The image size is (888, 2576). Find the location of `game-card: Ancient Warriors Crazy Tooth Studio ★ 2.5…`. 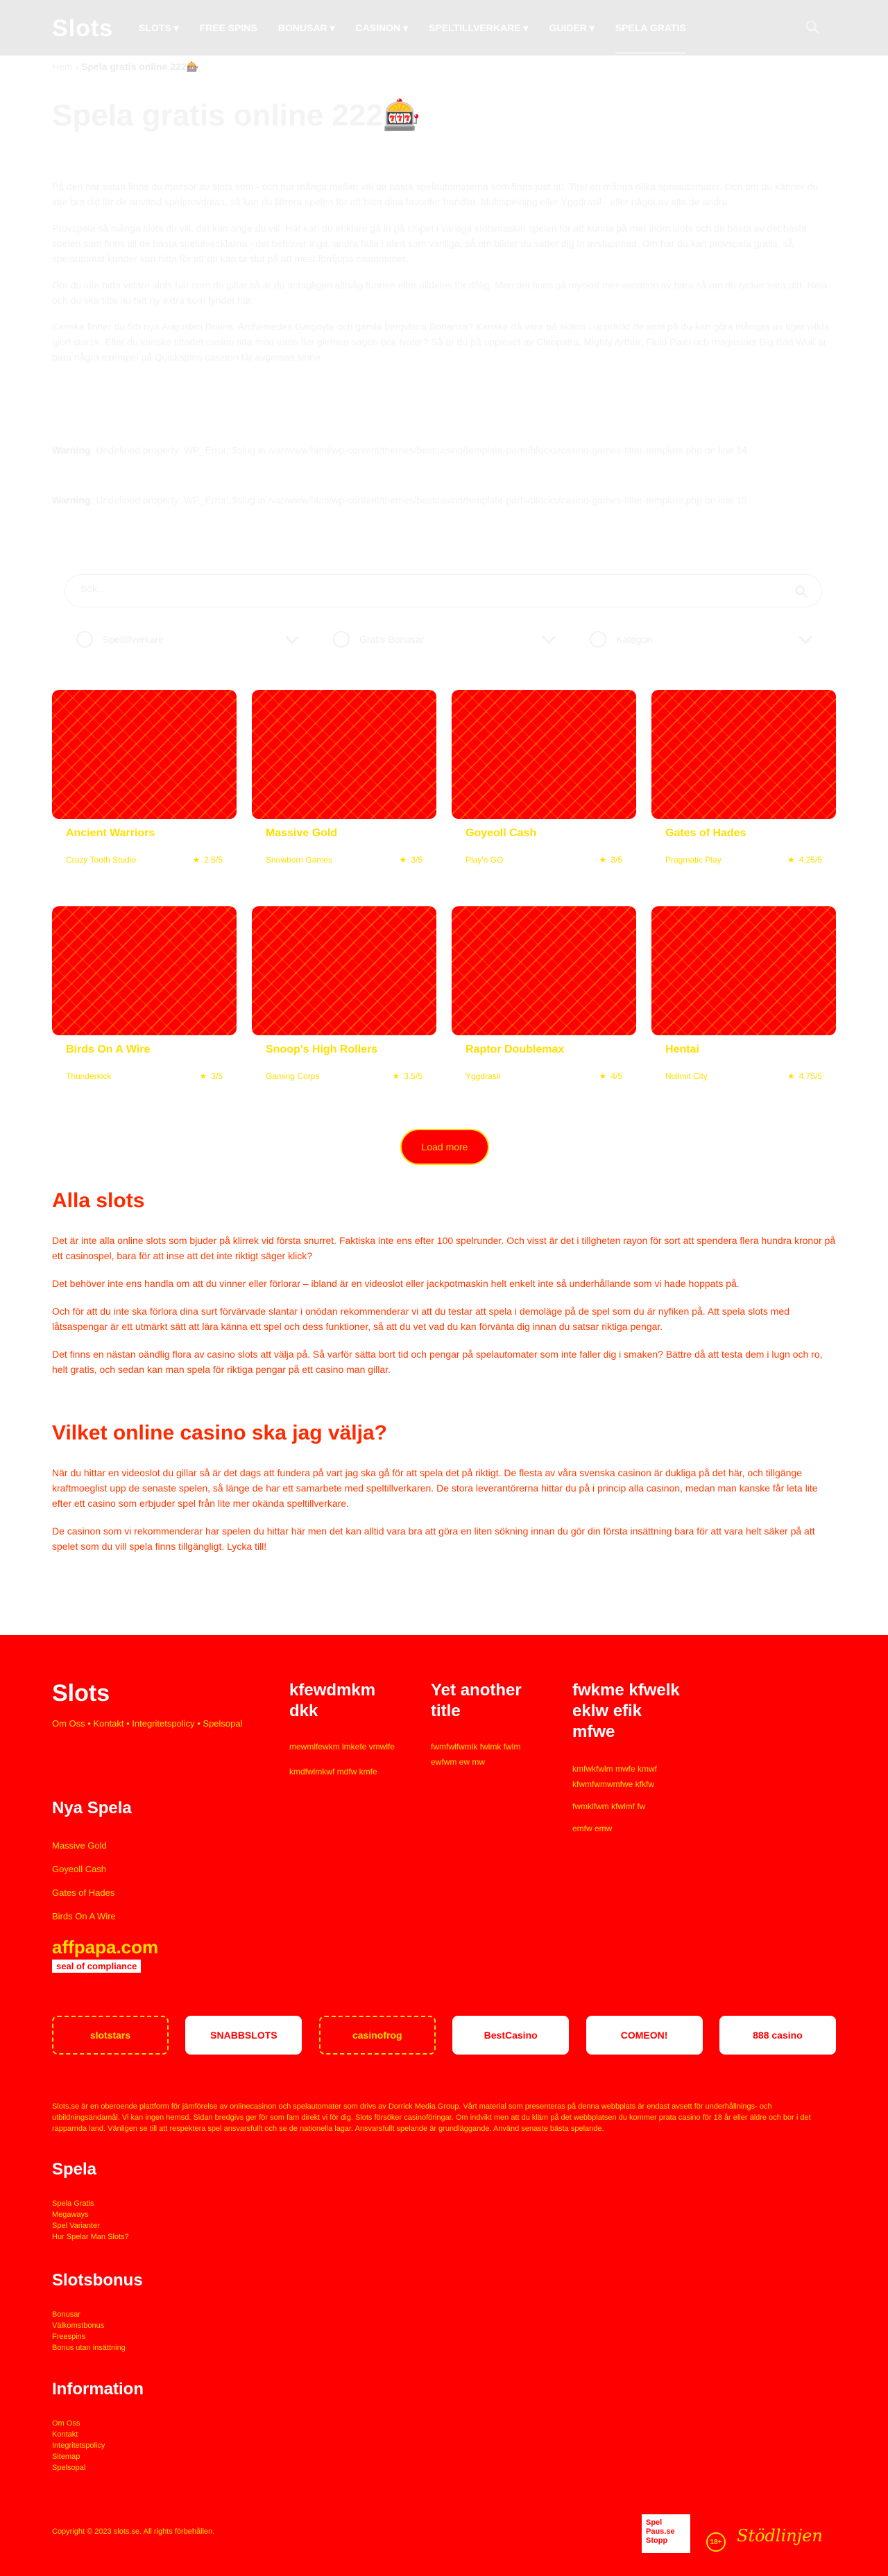

game-card: Ancient Warriors Crazy Tooth Studio ★ 2.5… is located at coordinates (144, 794).